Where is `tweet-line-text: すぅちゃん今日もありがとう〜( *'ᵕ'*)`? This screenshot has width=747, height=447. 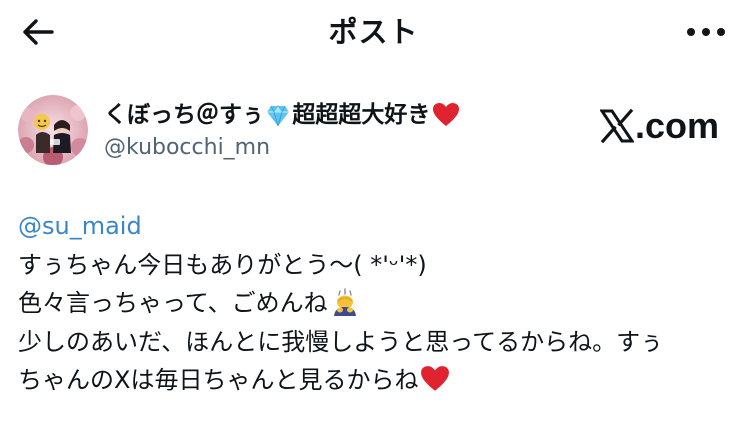
tweet-line-text: すぅちゃん今日もありがとう〜( *'ᵕ'*) is located at coordinates (222, 264).